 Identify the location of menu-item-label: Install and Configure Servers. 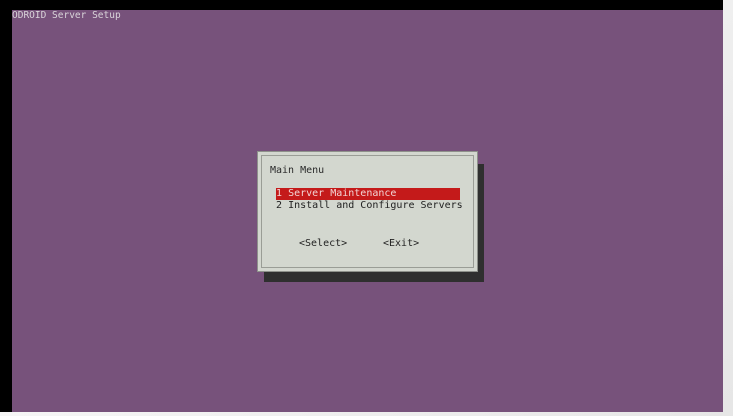
(375, 205).